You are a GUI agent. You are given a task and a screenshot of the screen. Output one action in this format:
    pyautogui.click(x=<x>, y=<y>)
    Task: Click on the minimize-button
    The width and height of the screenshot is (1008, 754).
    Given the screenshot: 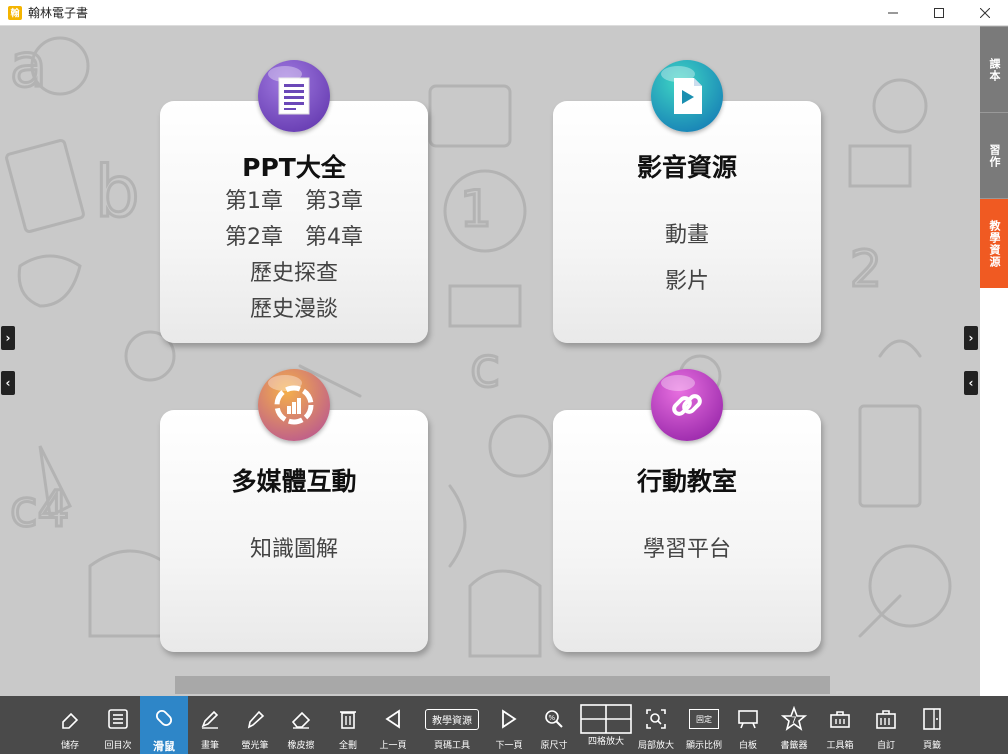 What is the action you would take?
    pyautogui.click(x=893, y=13)
    